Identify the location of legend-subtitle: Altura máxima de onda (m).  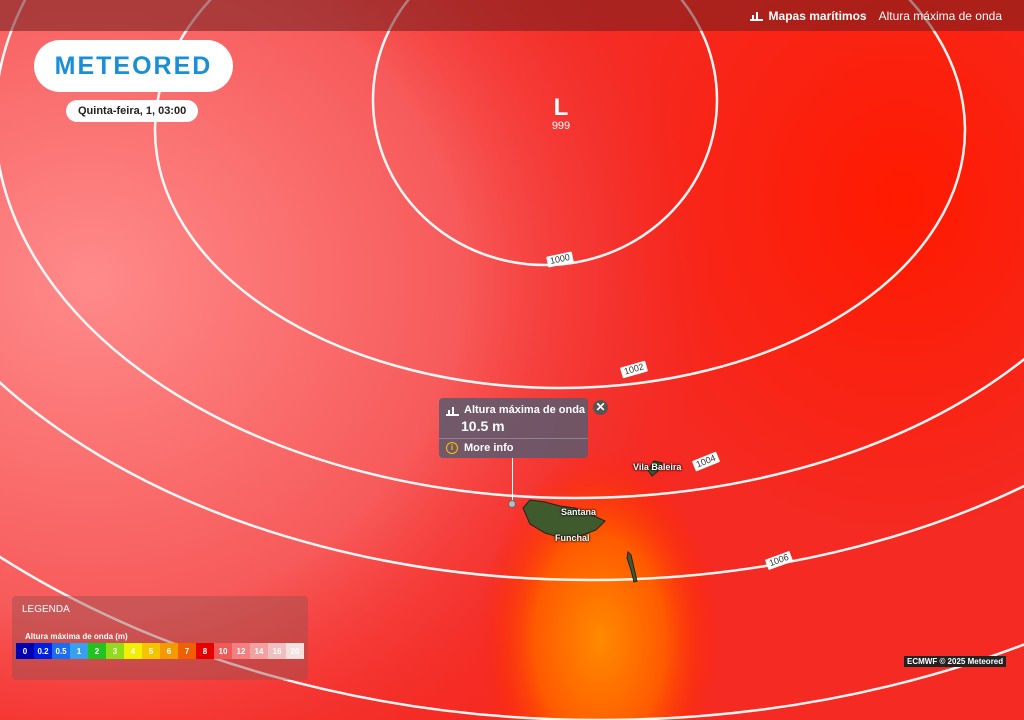
(76, 636).